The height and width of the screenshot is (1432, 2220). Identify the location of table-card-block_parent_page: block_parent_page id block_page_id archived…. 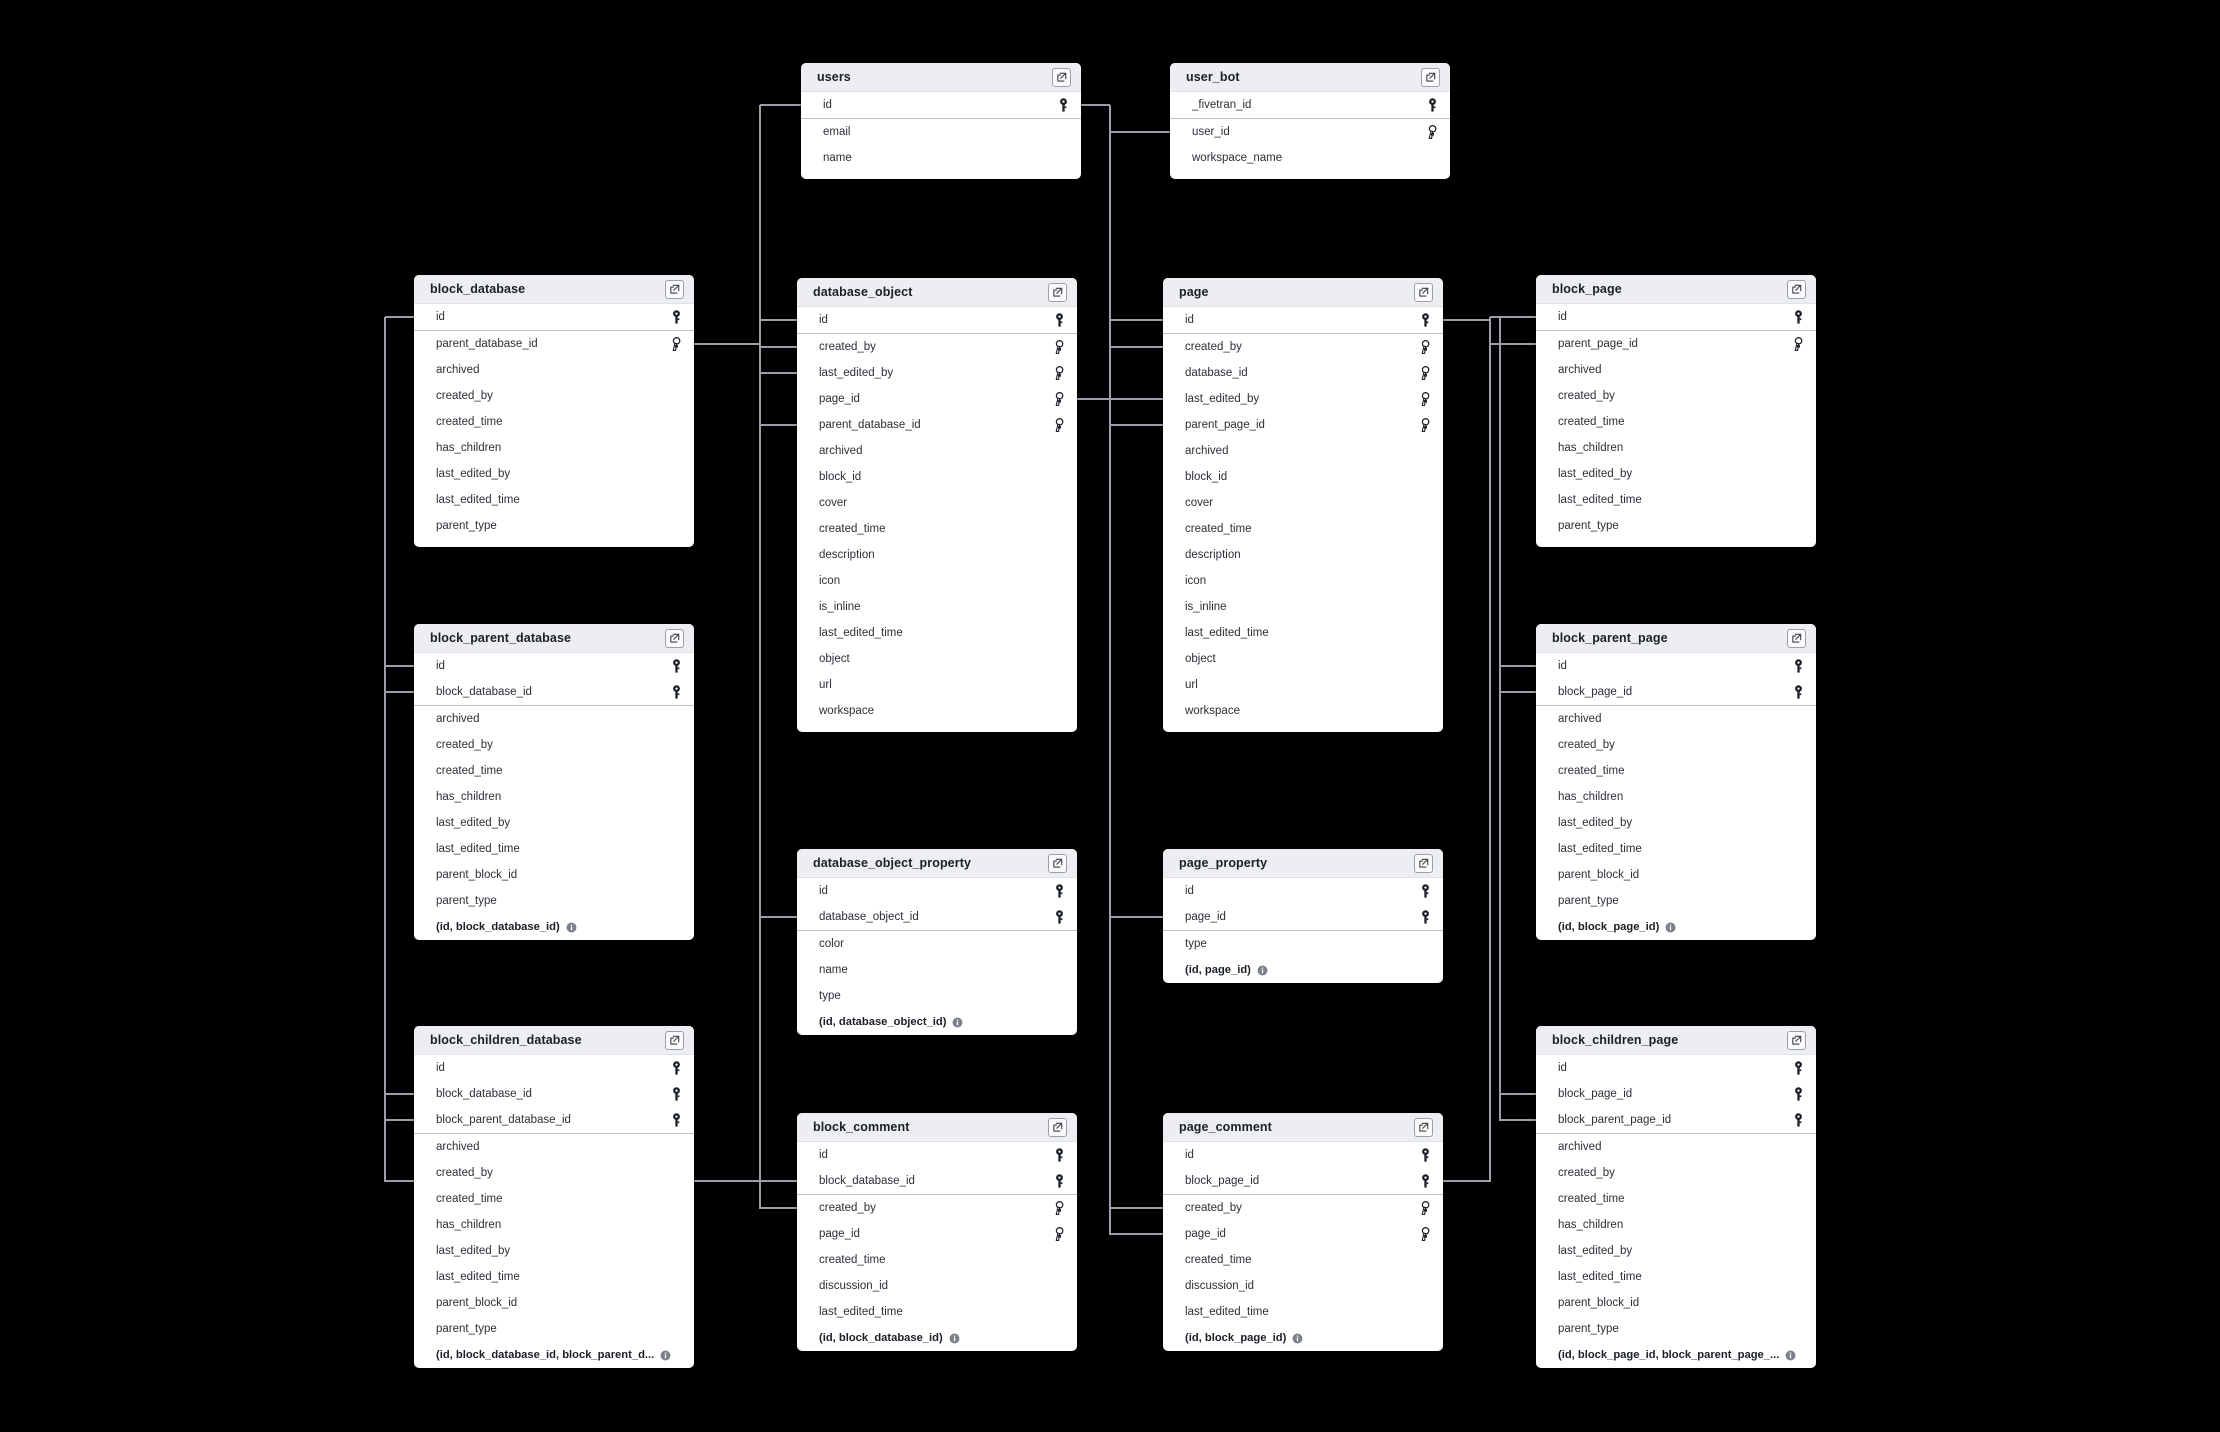
(1676, 782).